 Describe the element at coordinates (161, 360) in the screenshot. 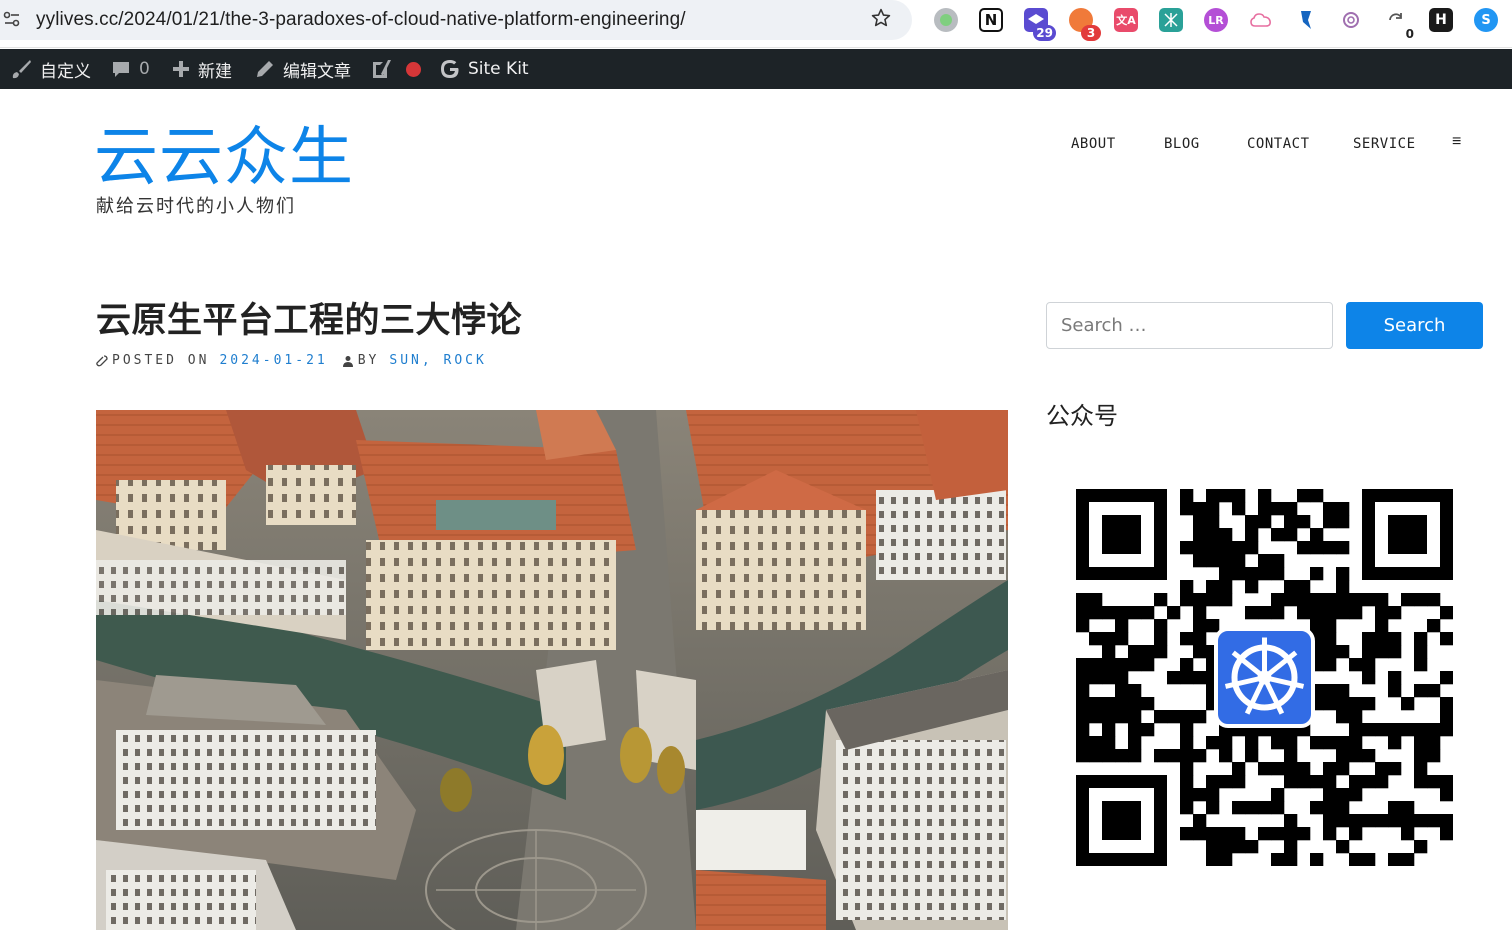

I see `posted-on-label: POSTED ON` at that location.